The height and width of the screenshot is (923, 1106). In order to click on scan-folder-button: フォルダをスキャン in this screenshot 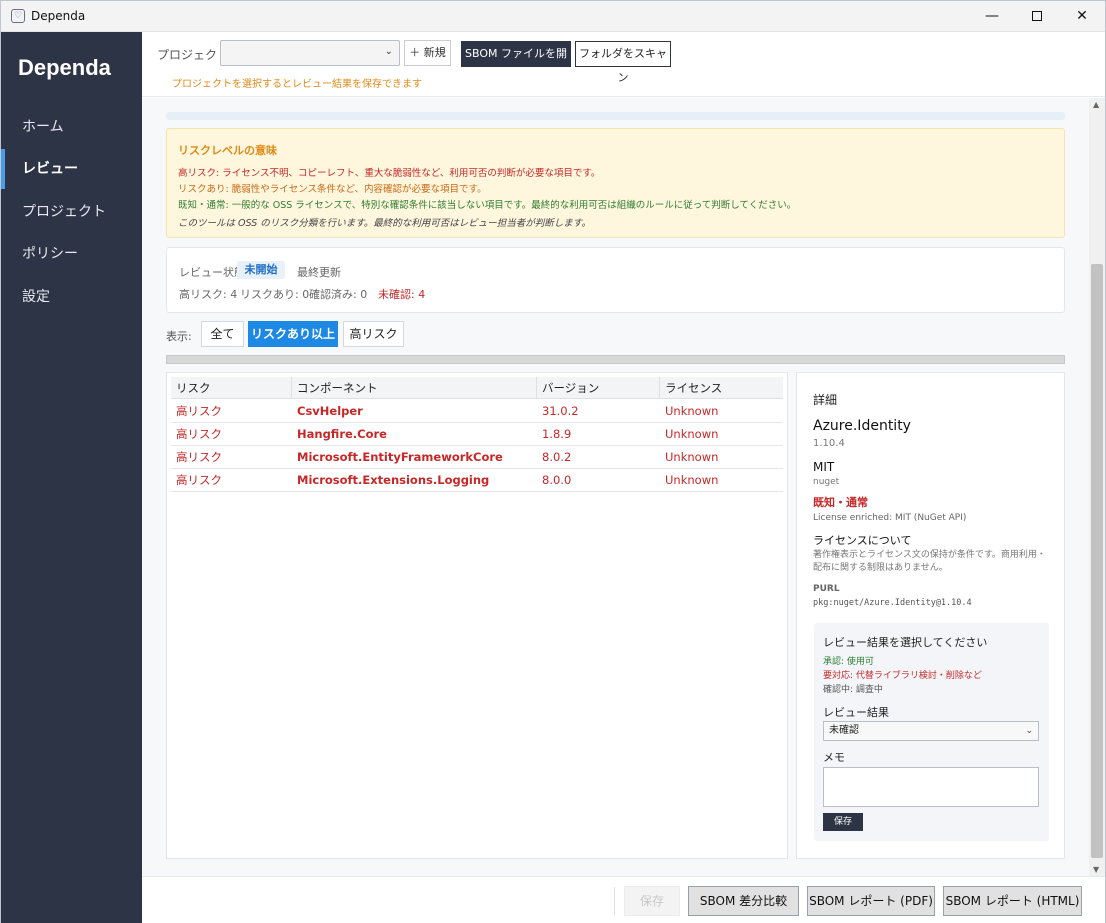, I will do `click(623, 62)`.